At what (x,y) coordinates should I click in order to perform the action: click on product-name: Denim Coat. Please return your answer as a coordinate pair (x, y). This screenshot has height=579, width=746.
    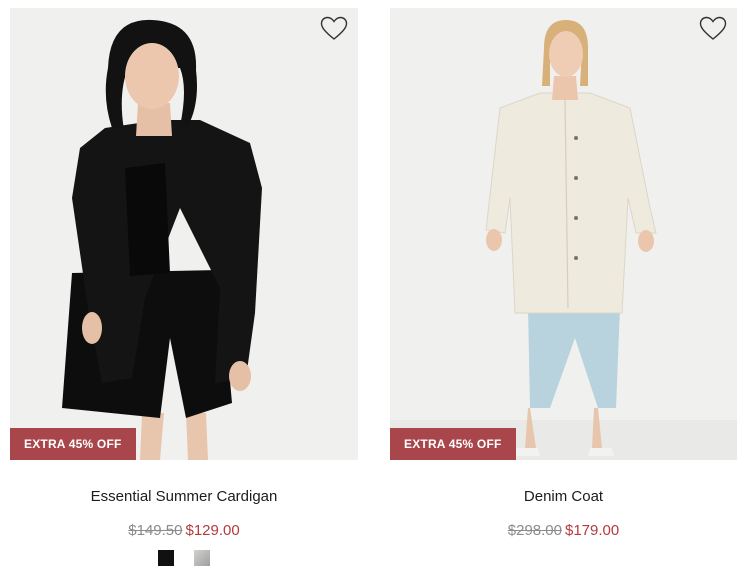
    Looking at the image, I should click on (563, 496).